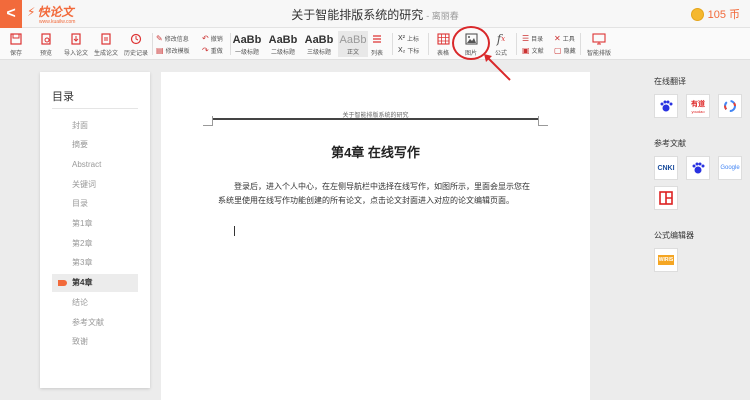 The image size is (750, 400). Describe the element at coordinates (106, 39) in the screenshot. I see `generate-icon` at that location.